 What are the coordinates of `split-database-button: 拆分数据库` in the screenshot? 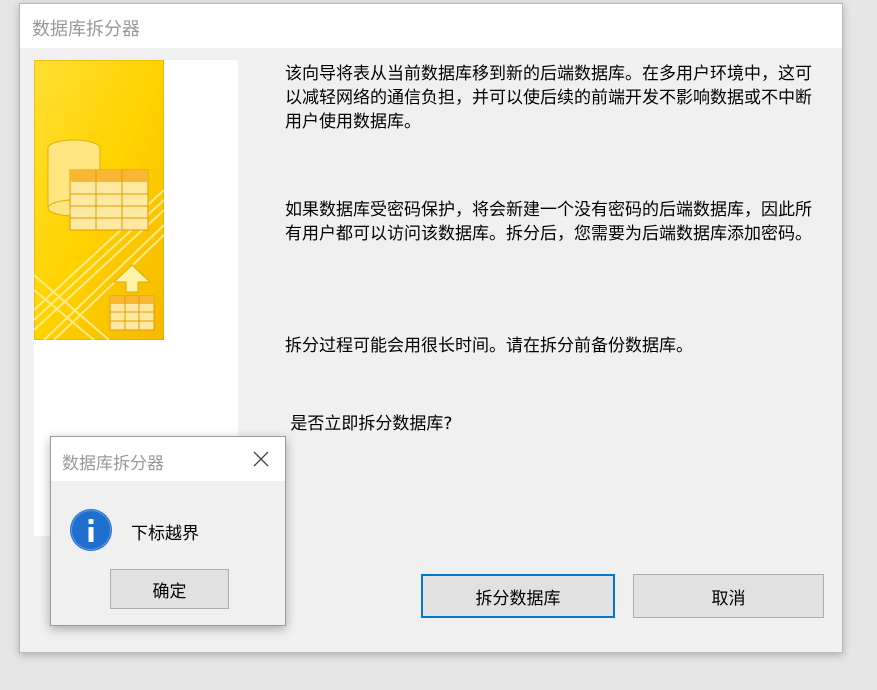 It's located at (518, 596).